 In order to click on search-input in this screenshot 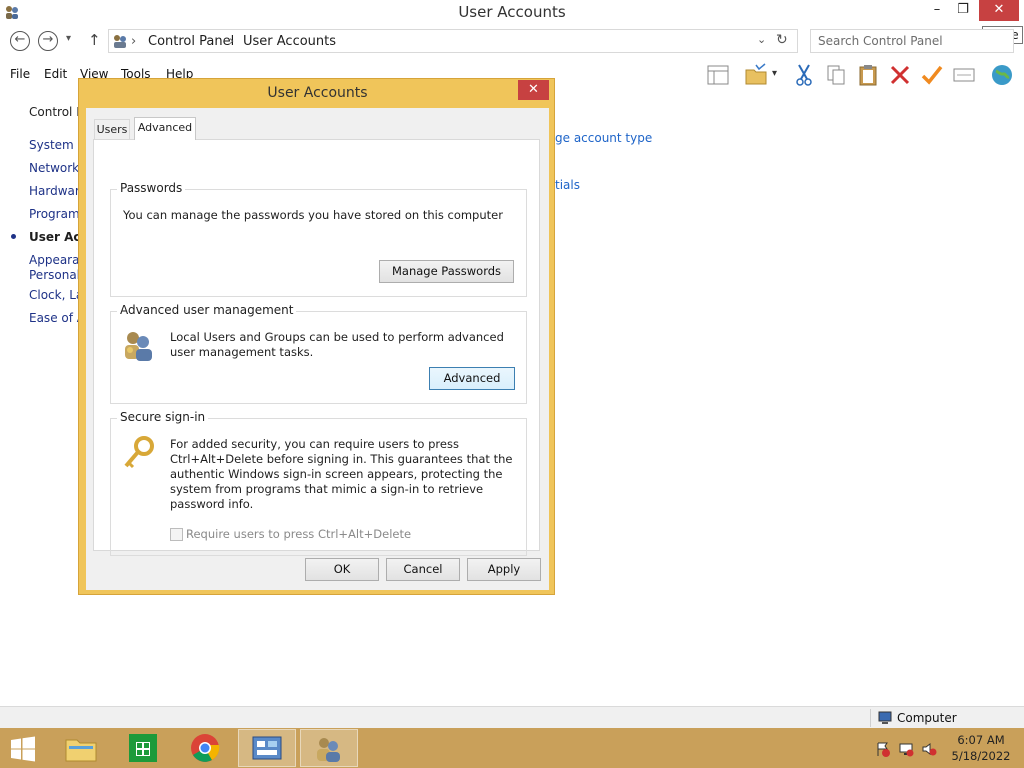, I will do `click(903, 41)`.